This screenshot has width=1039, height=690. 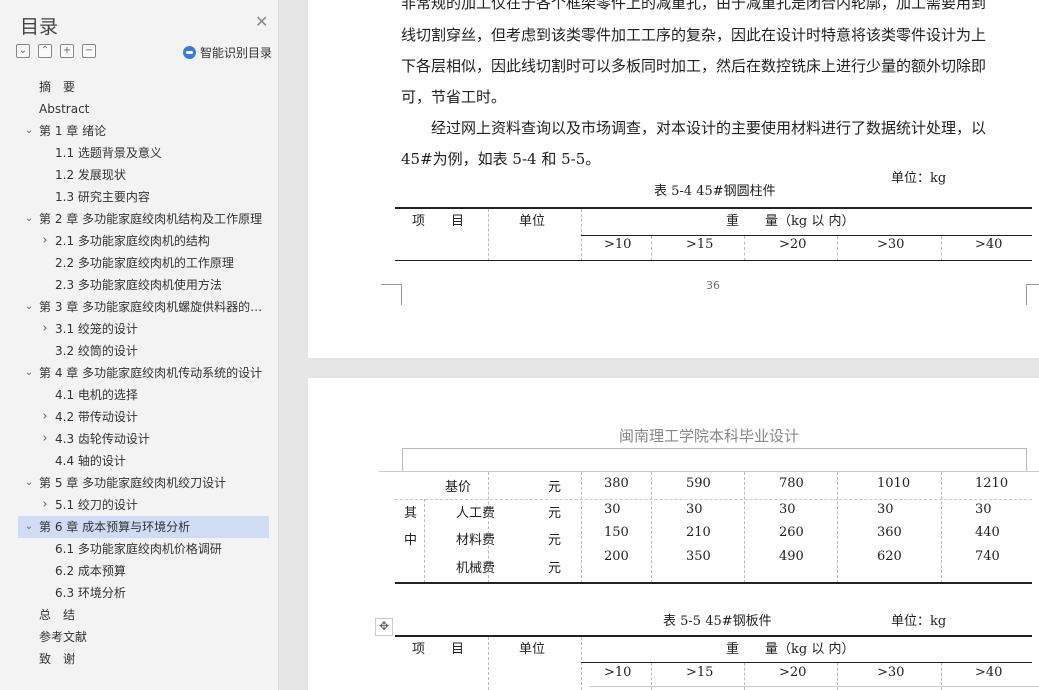 What do you see at coordinates (139, 131) in the screenshot?
I see `toc-item: ⌄ 第 1 章 绪论` at bounding box center [139, 131].